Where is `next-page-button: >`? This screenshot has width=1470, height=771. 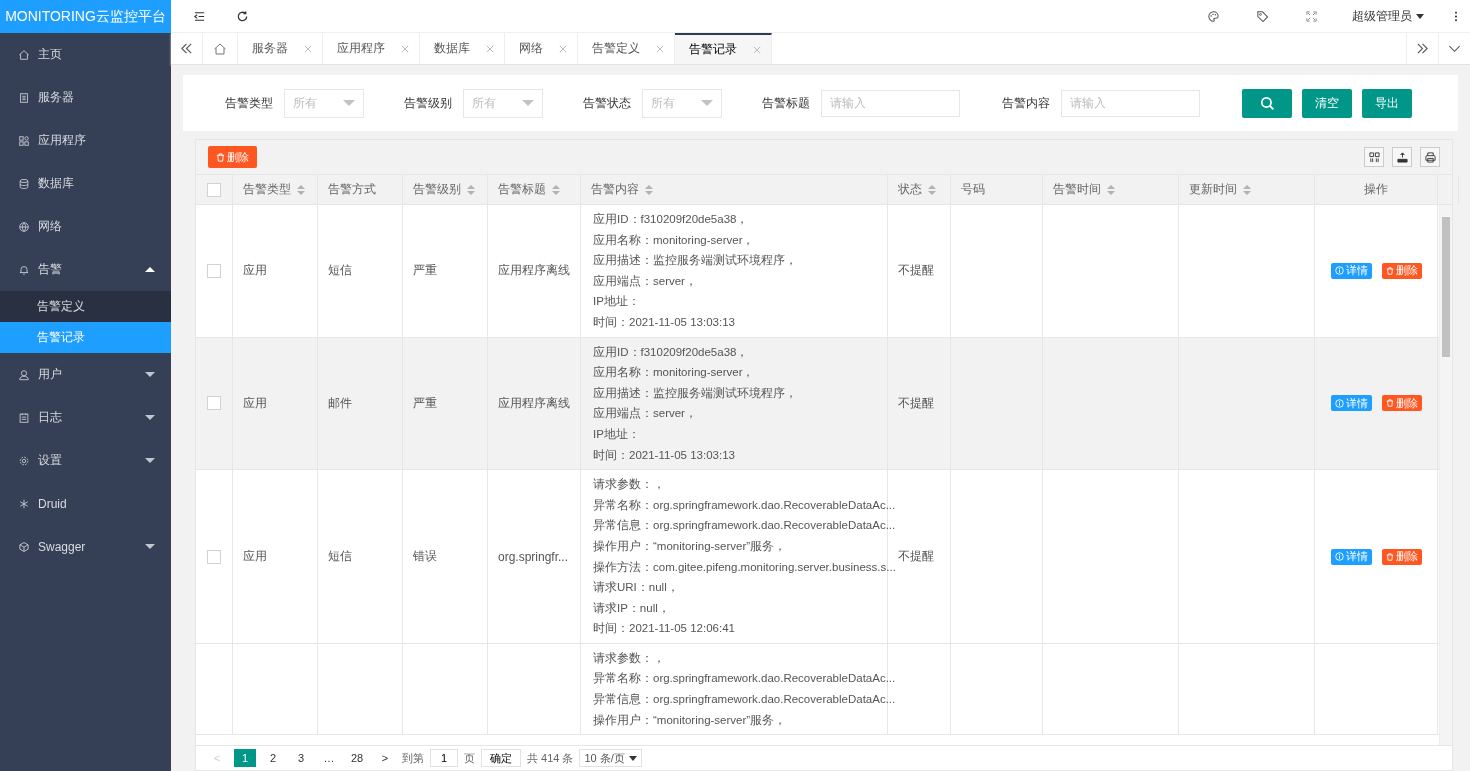
next-page-button: > is located at coordinates (385, 758).